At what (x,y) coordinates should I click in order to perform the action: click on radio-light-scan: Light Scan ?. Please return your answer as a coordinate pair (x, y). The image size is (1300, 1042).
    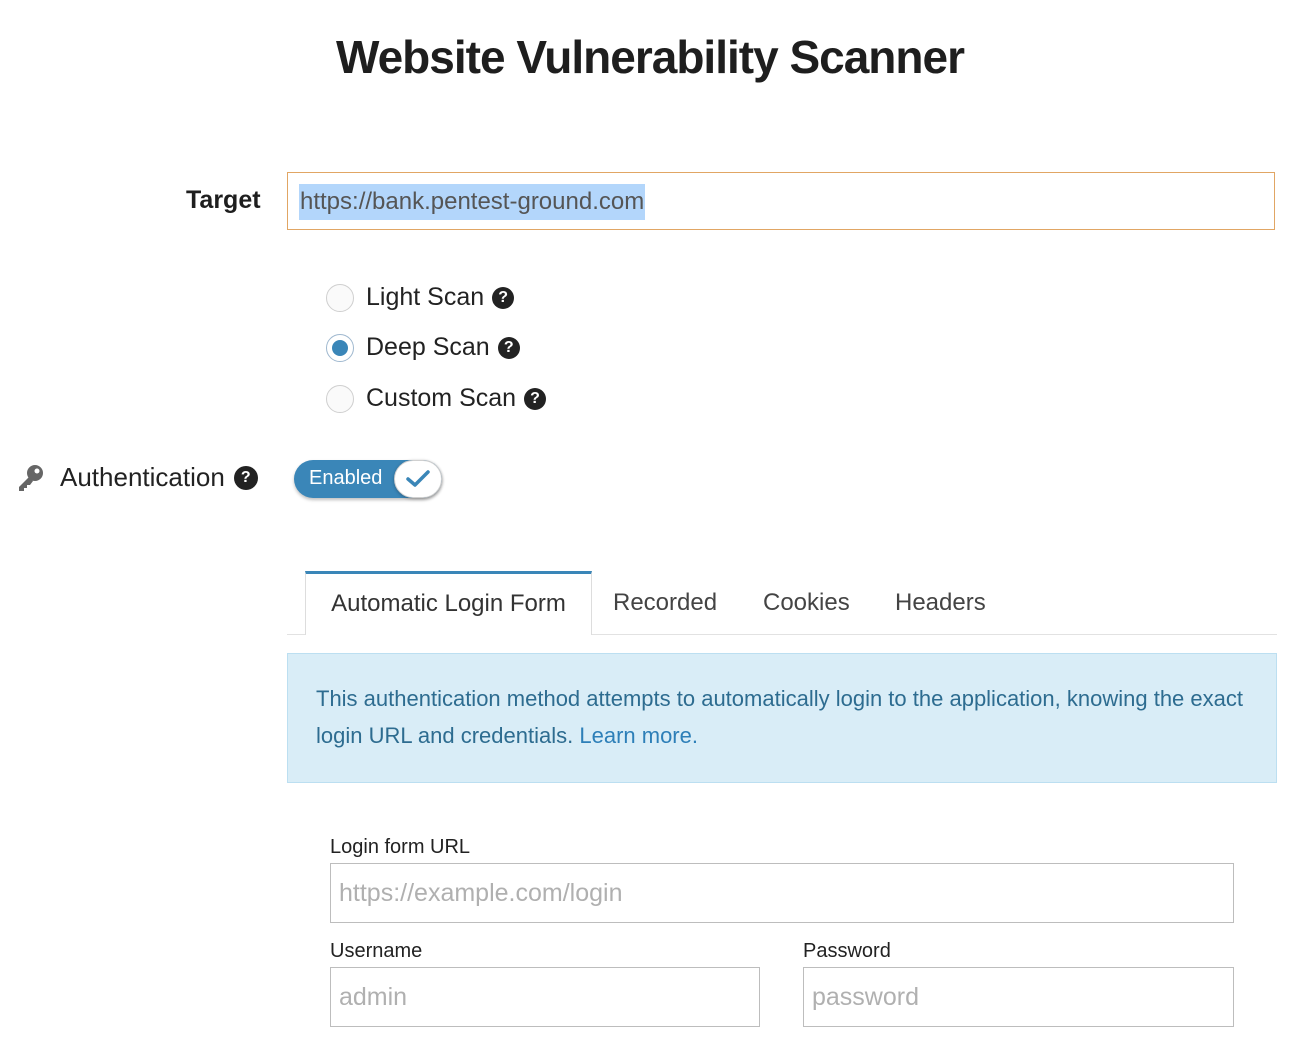
    Looking at the image, I should click on (420, 297).